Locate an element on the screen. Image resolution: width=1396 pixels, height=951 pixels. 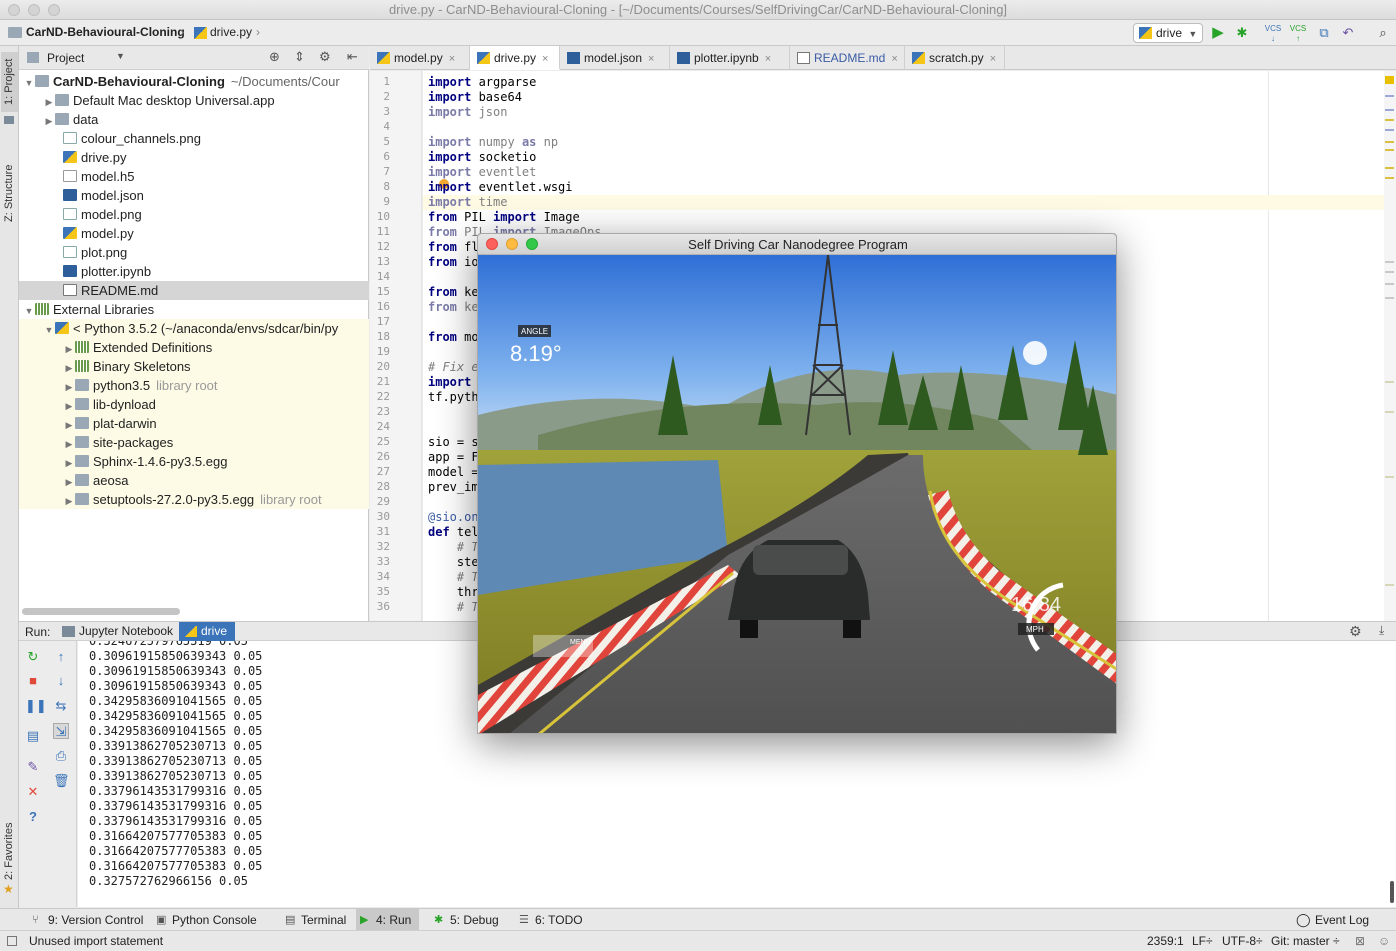
pin-icon: ✎ is located at coordinates (33, 767).